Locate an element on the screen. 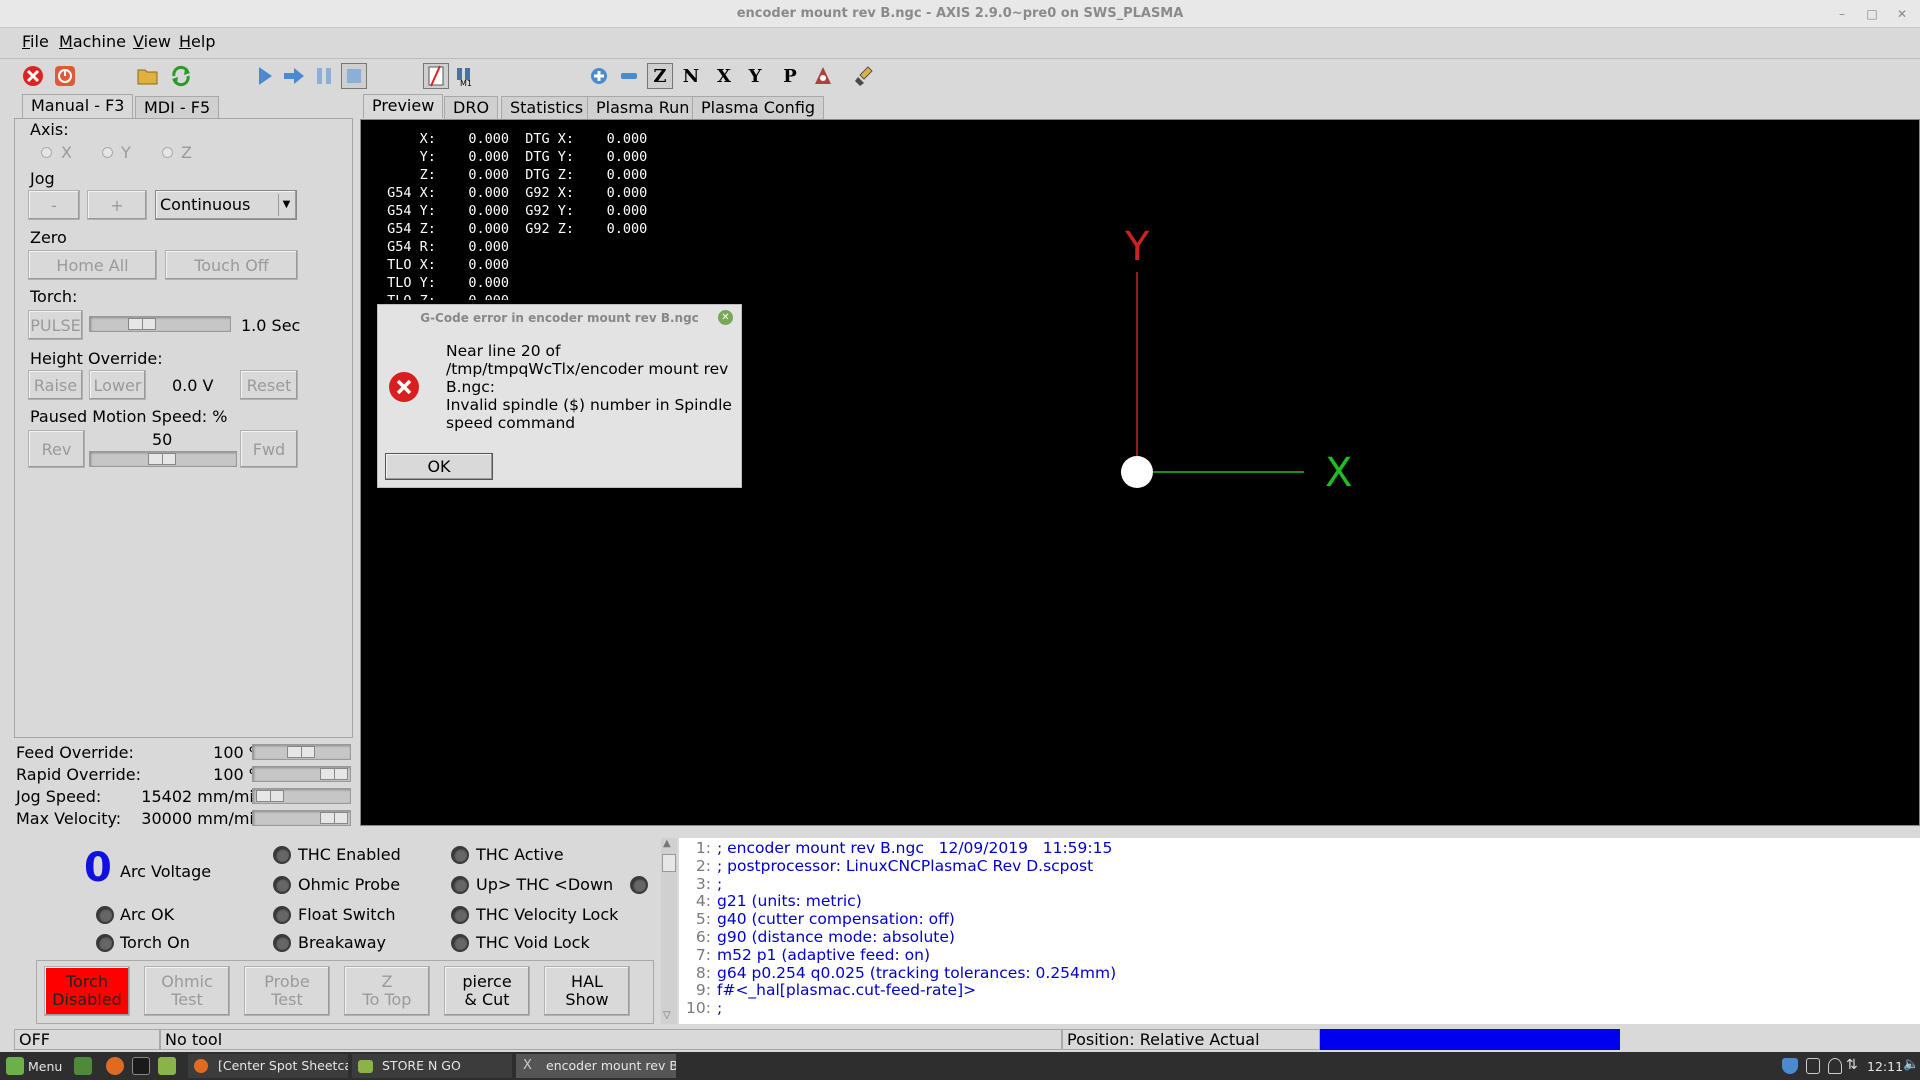 The width and height of the screenshot is (1920, 1080). rapid-override-slider is located at coordinates (301, 774).